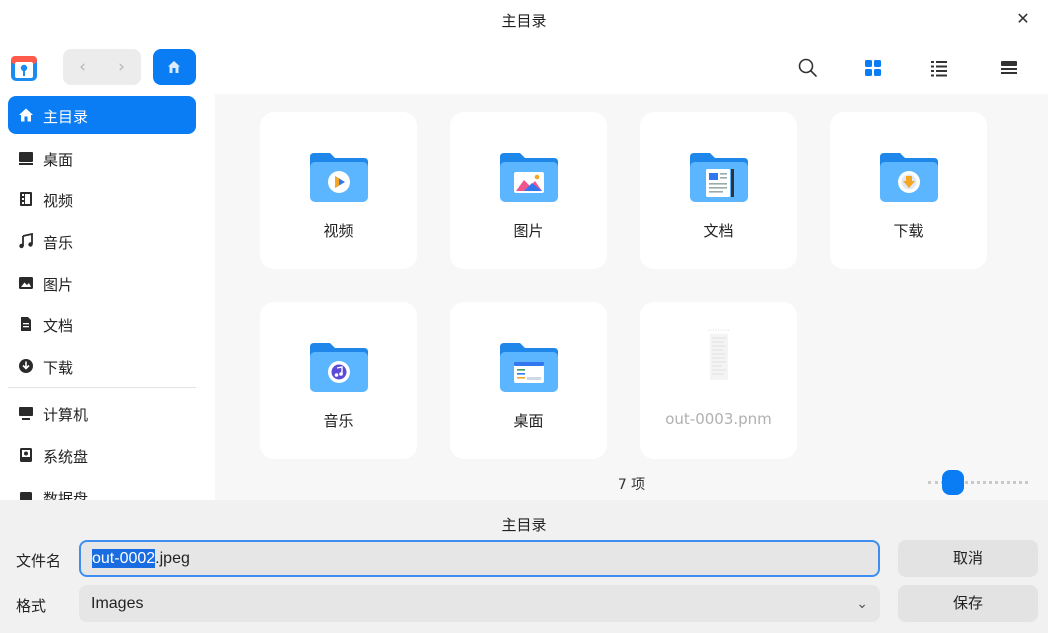 The height and width of the screenshot is (633, 1048). What do you see at coordinates (58, 285) in the screenshot?
I see `sidebar-item-label: 图片` at bounding box center [58, 285].